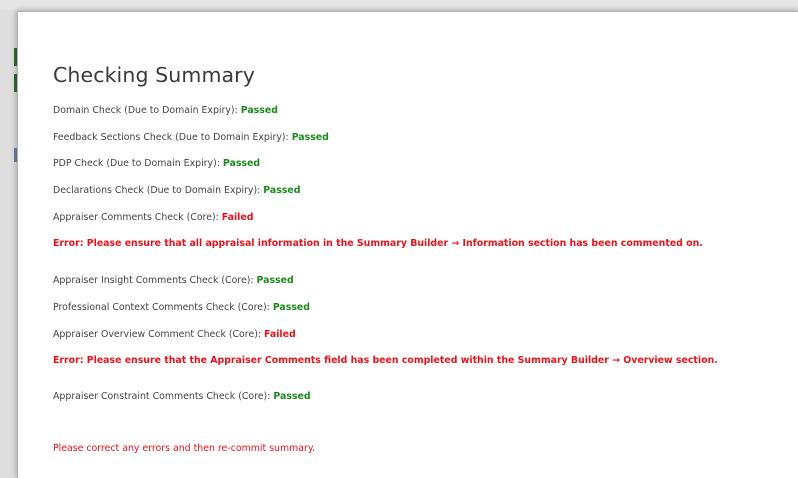 Image resolution: width=798 pixels, height=478 pixels. What do you see at coordinates (136, 217) in the screenshot?
I see `check-label: Appraiser Comments Check (Core):` at bounding box center [136, 217].